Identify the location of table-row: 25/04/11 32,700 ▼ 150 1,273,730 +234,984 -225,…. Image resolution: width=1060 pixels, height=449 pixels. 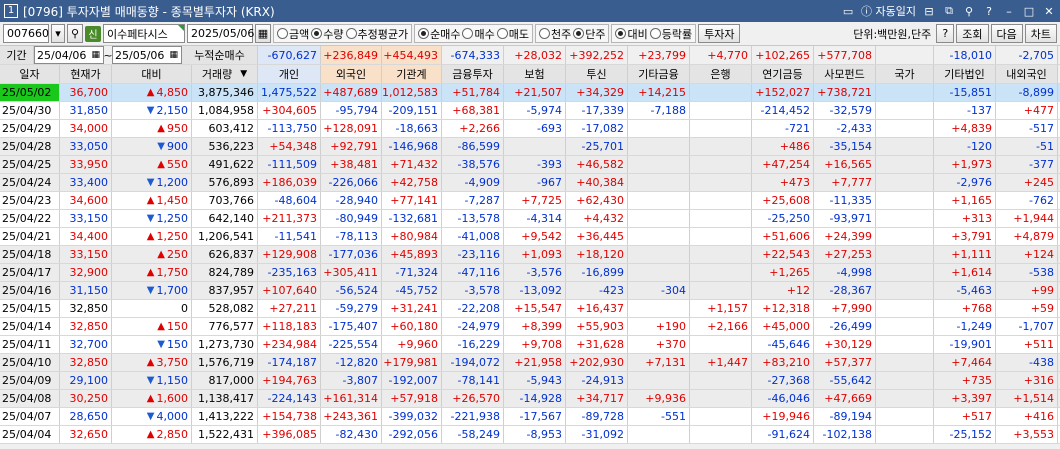
(530, 345).